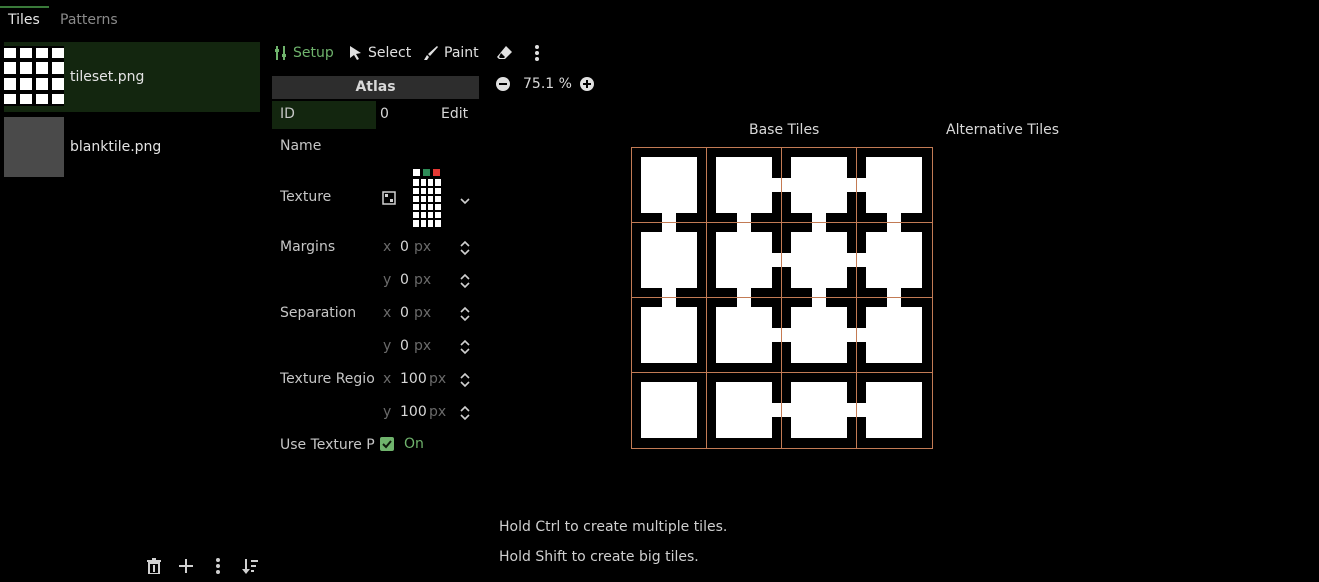 The image size is (1319, 582). I want to click on use-texture-padding-checkbox: On, so click(402, 444).